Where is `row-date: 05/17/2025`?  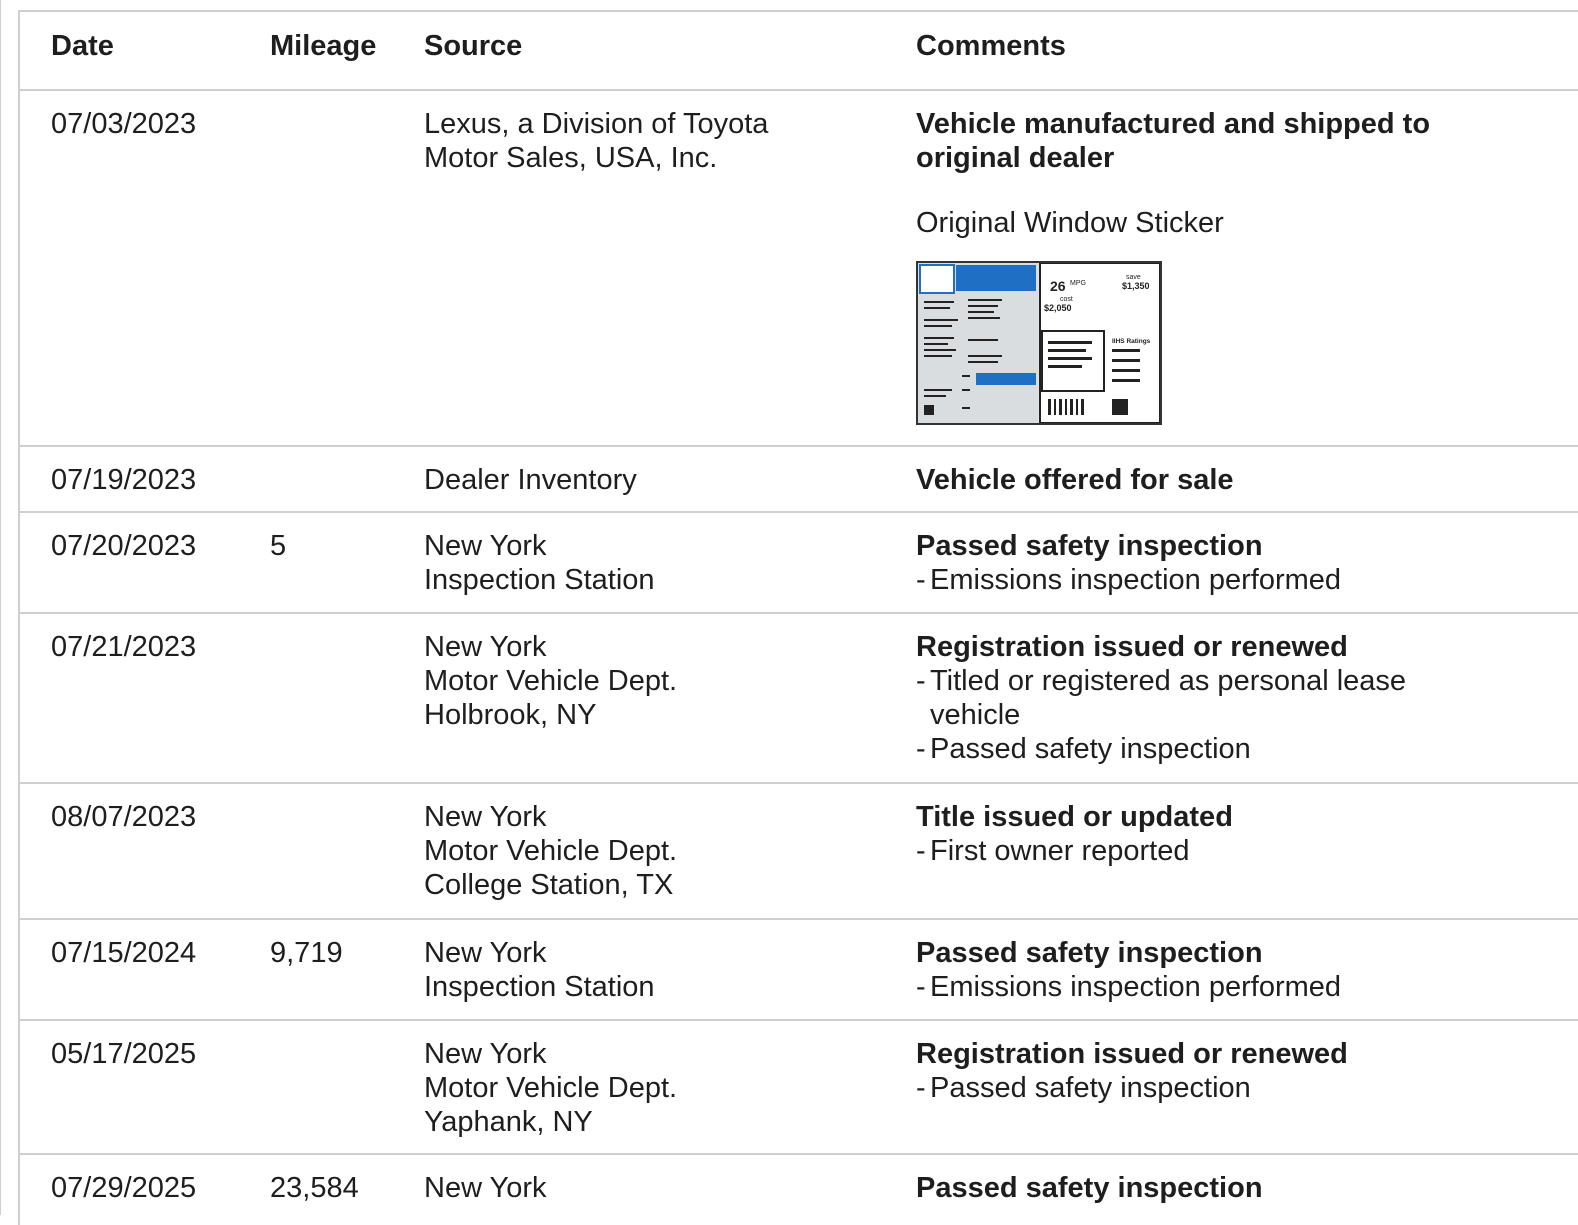
row-date: 05/17/2025 is located at coordinates (124, 1054).